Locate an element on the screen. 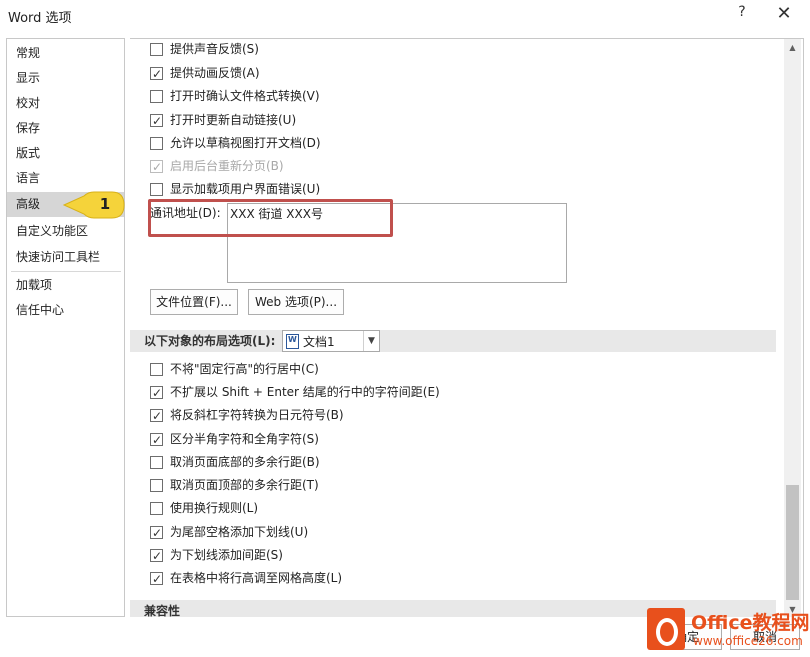  word-document-icon is located at coordinates (292, 341).